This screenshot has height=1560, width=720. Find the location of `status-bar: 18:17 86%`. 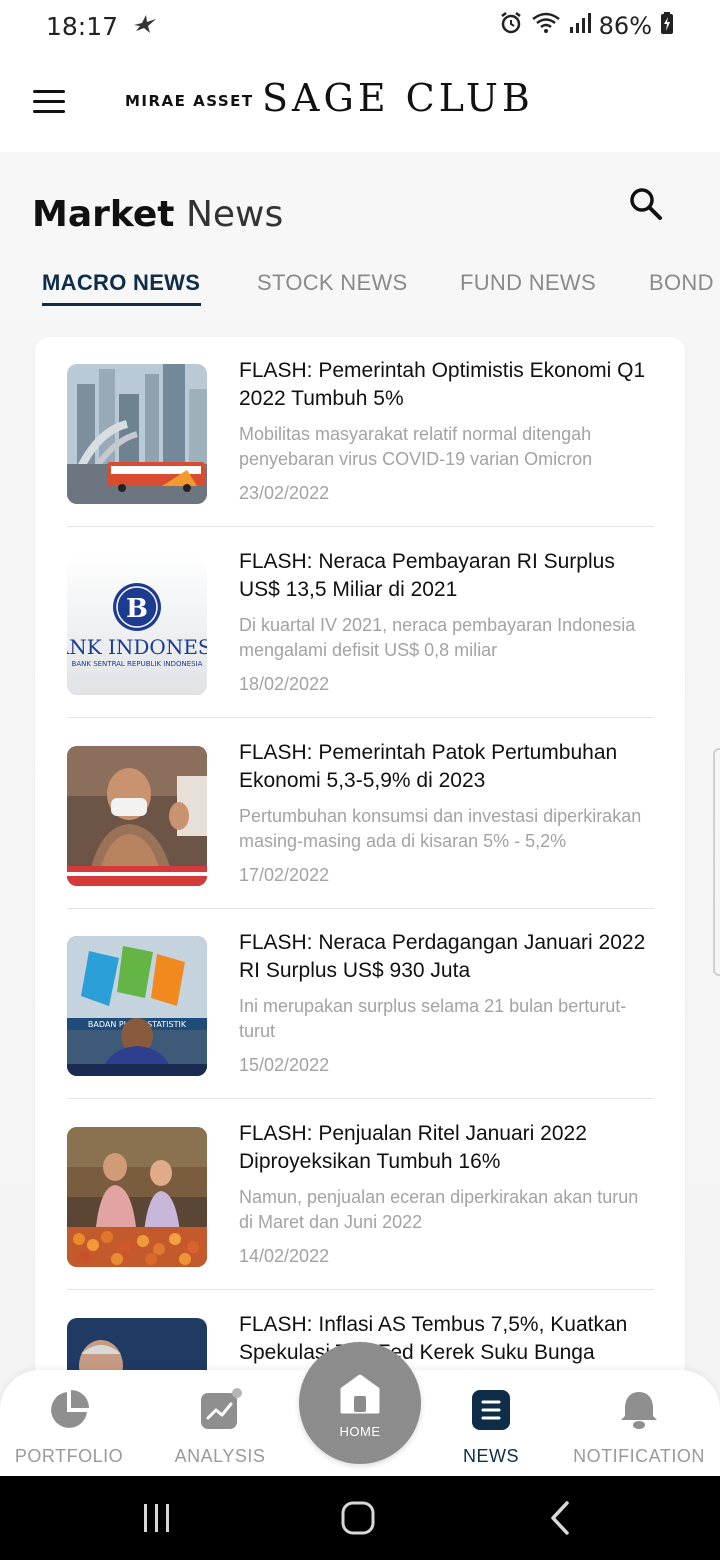

status-bar: 18:17 86% is located at coordinates (360, 26).